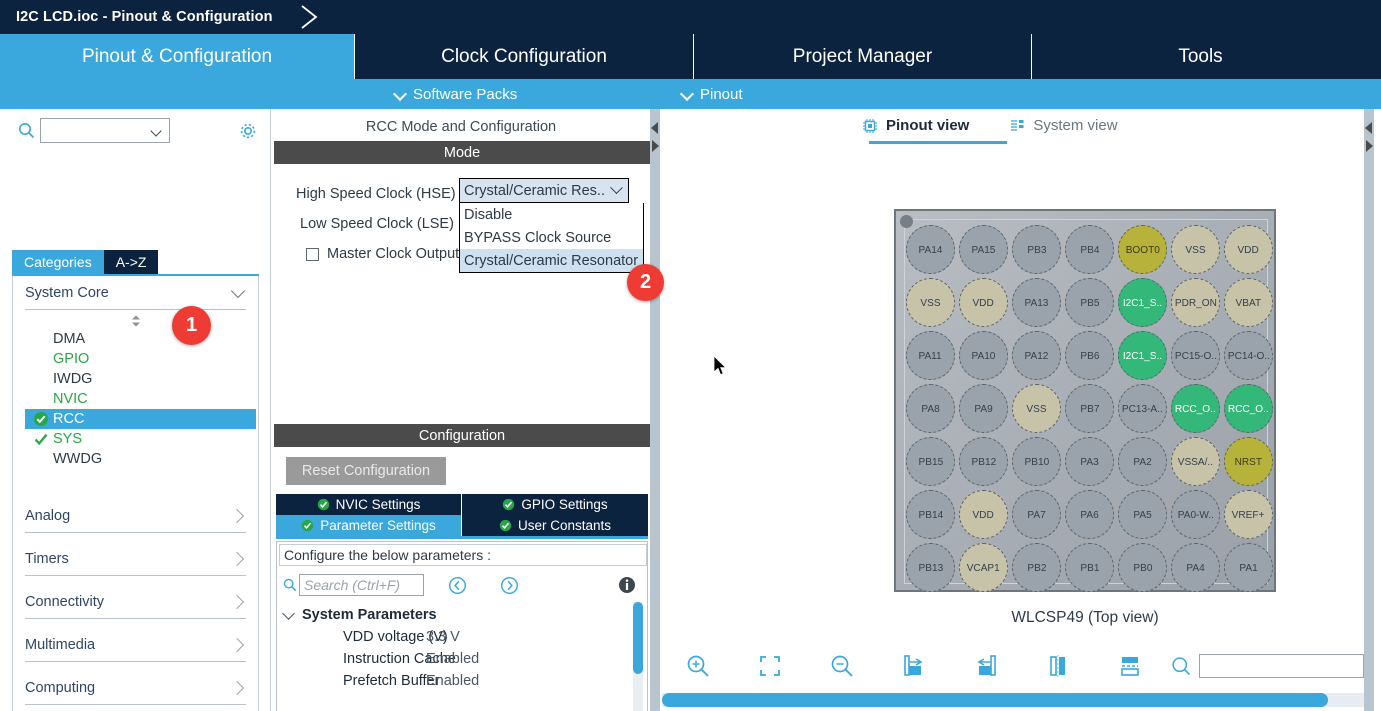 The height and width of the screenshot is (711, 1381). I want to click on pin-ball: PA5, so click(1142, 514).